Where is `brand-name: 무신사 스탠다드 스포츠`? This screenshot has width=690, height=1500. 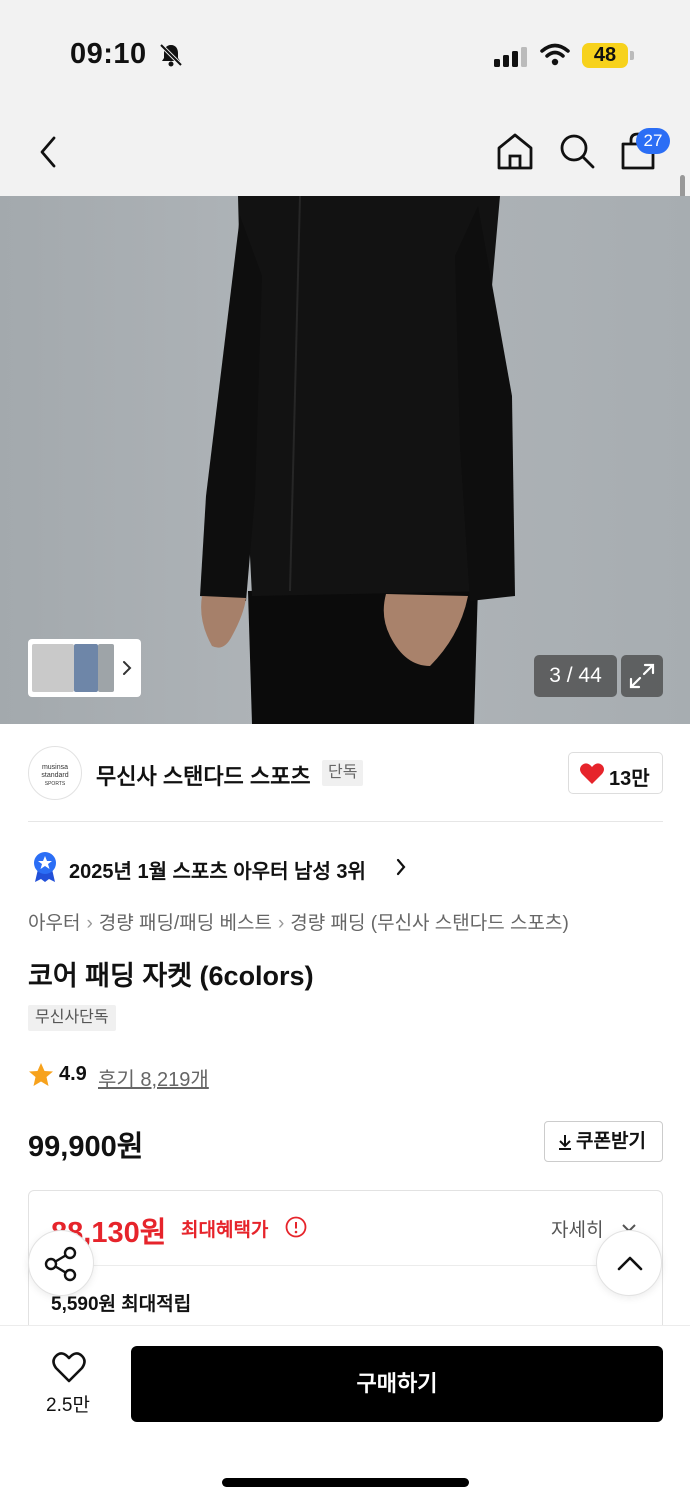
brand-name: 무신사 스탠다드 스포츠 is located at coordinates (203, 775).